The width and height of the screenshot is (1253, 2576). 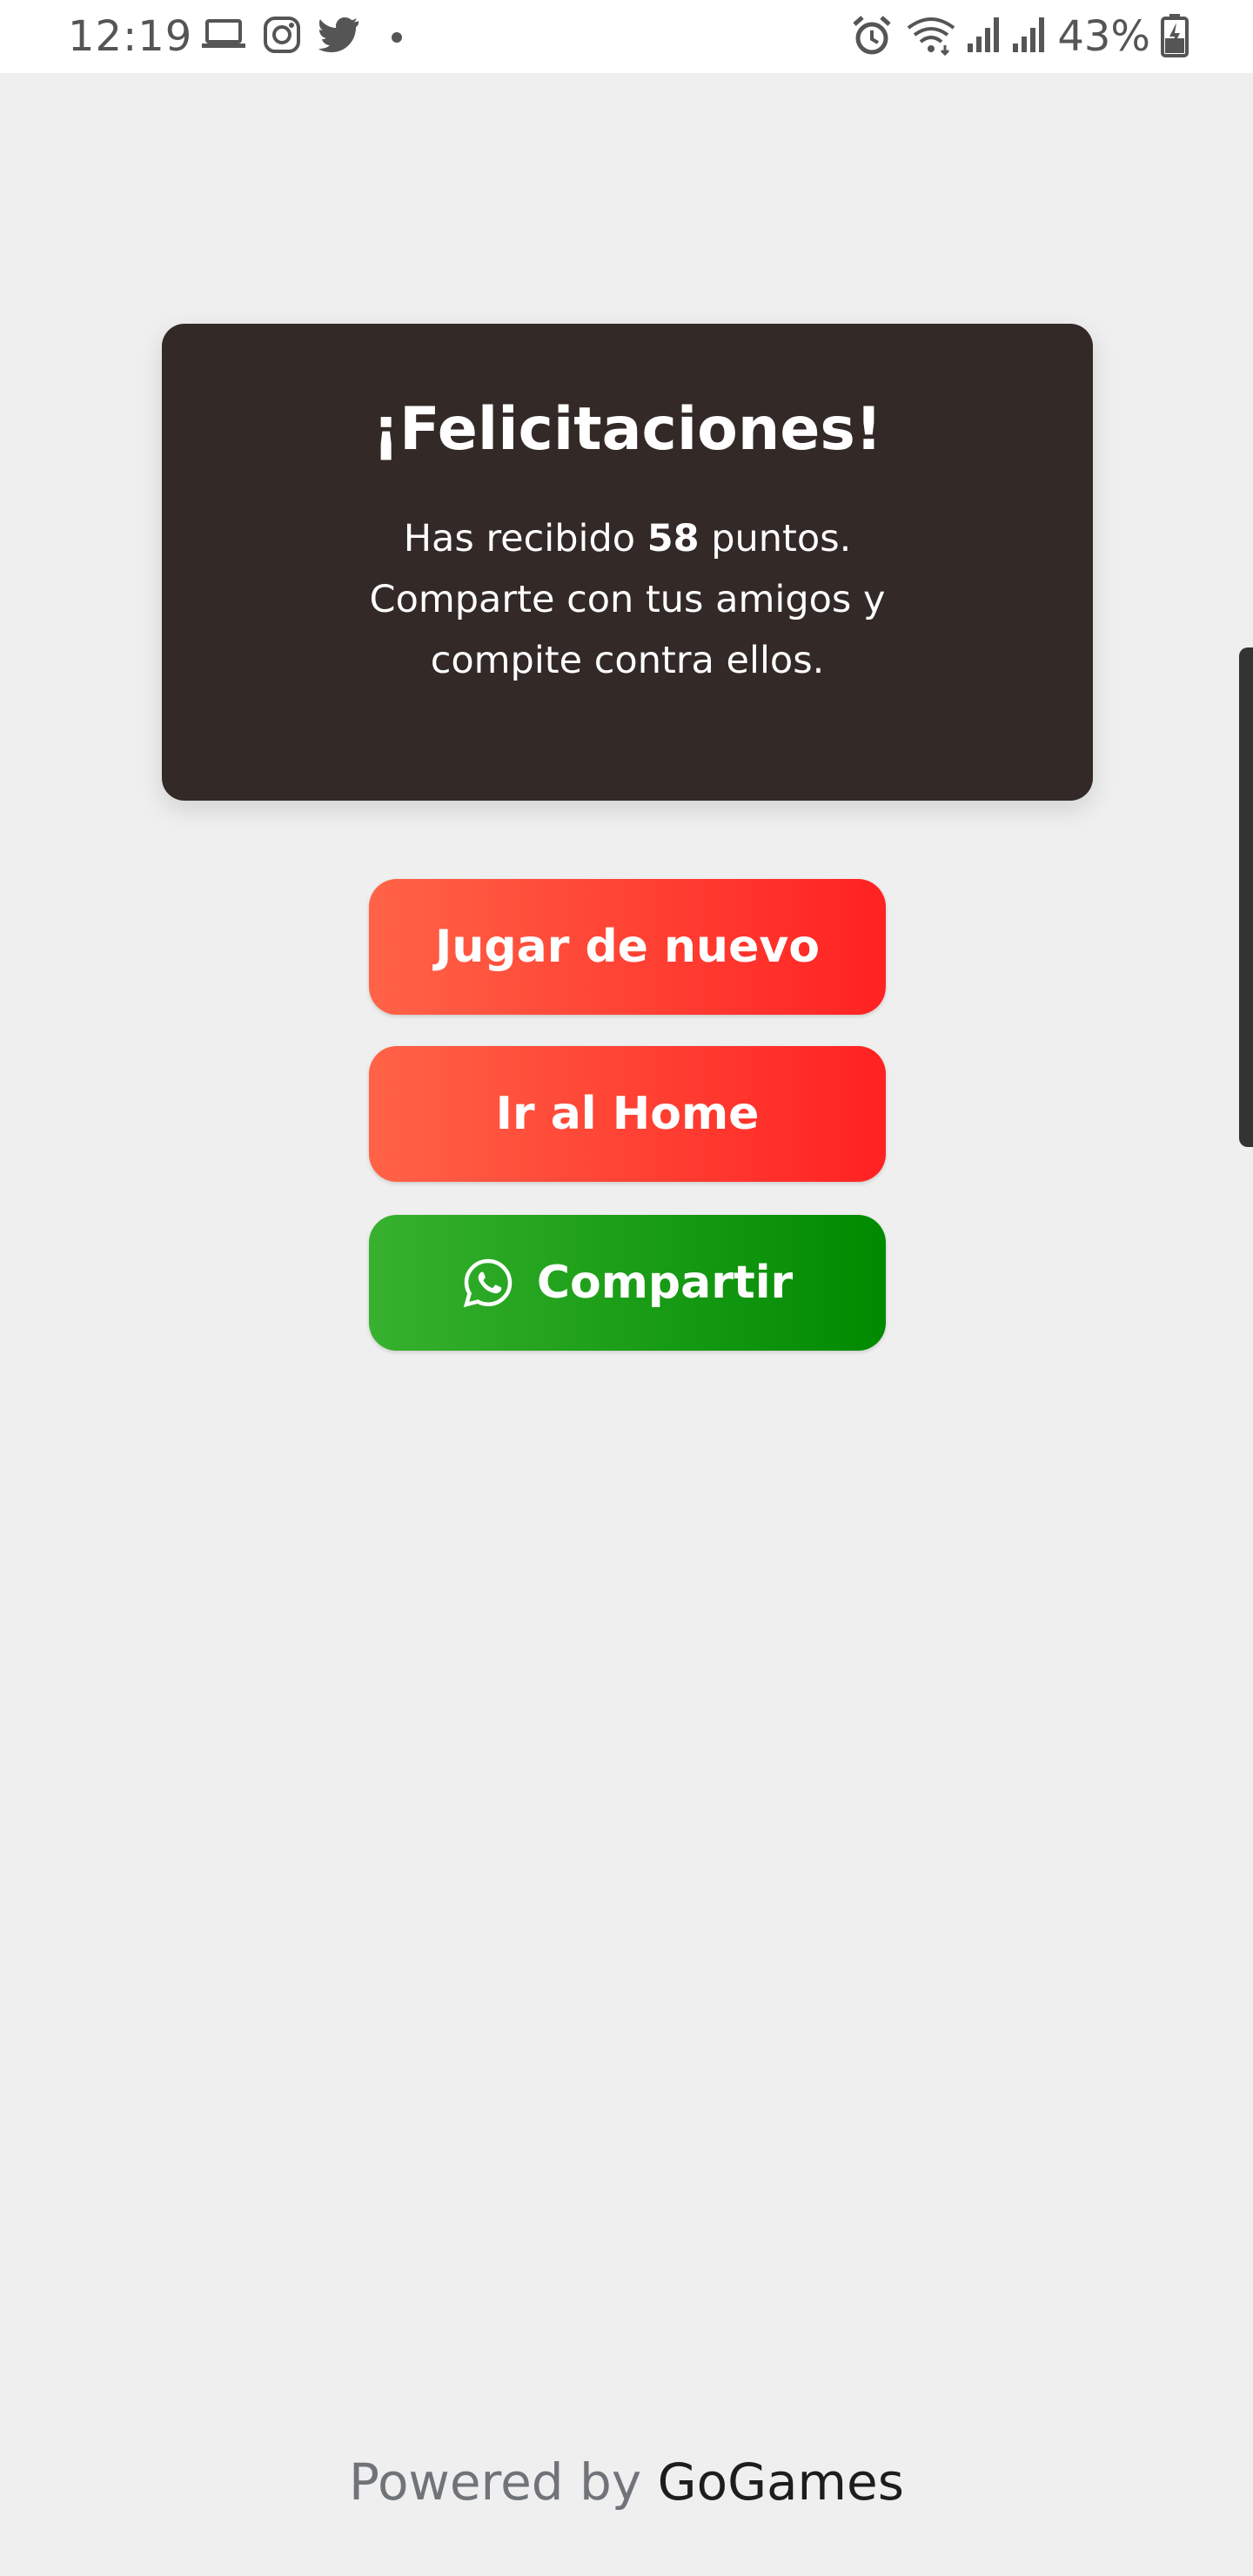 I want to click on home-button: Ir al Home, so click(x=627, y=1114).